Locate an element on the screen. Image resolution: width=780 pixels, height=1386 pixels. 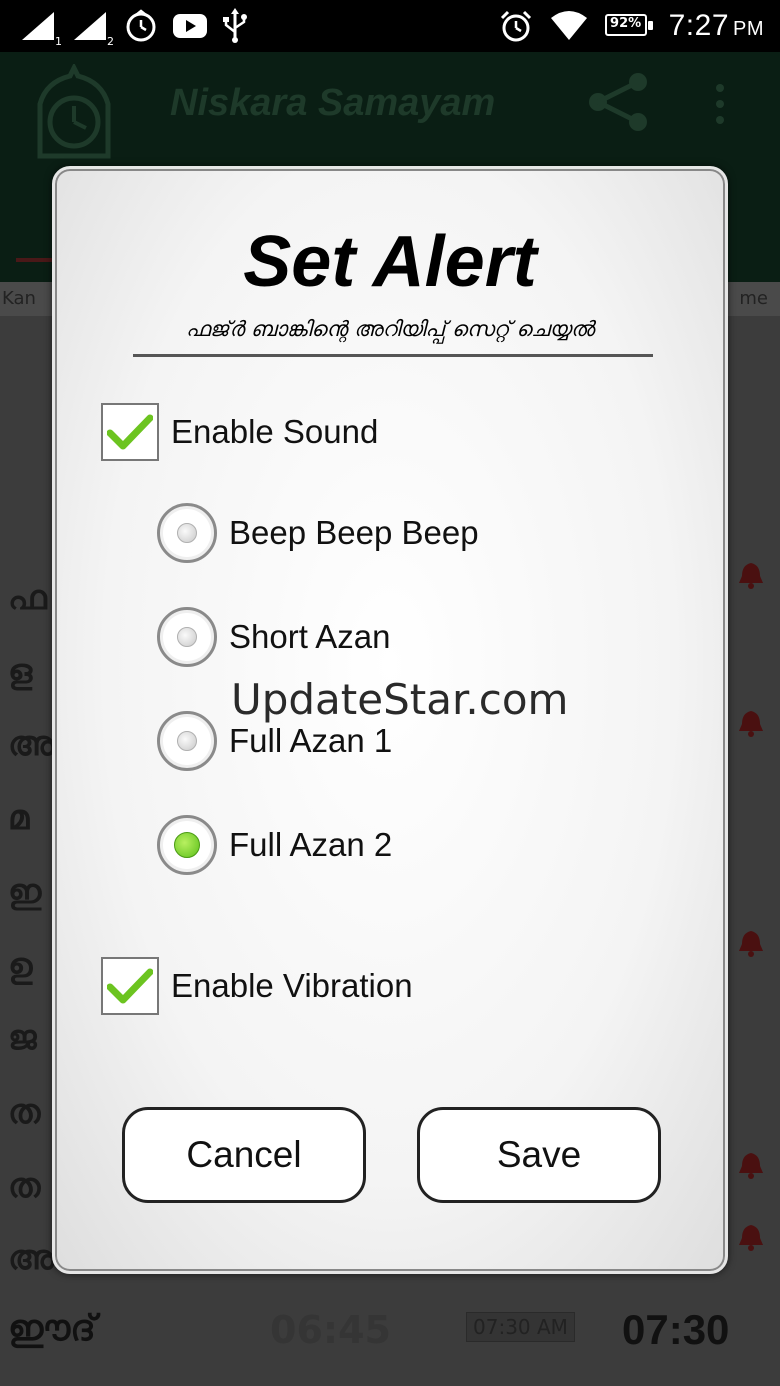
sound-option-label: Short Azan is located at coordinates (310, 636).